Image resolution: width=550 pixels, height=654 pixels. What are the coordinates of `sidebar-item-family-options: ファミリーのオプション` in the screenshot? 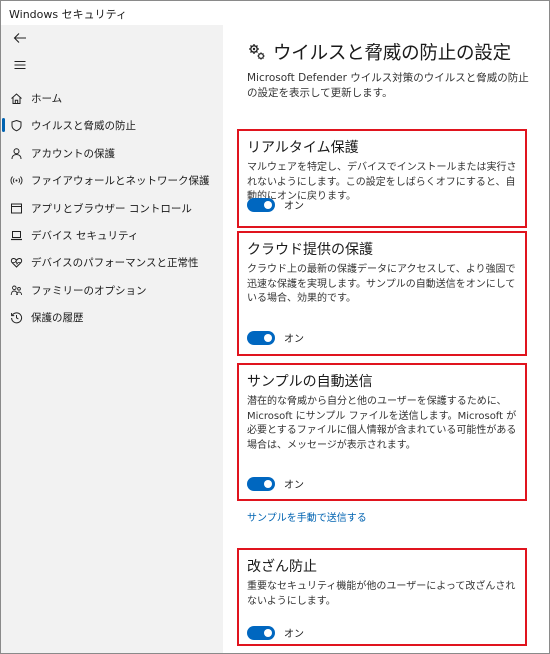 It's located at (112, 290).